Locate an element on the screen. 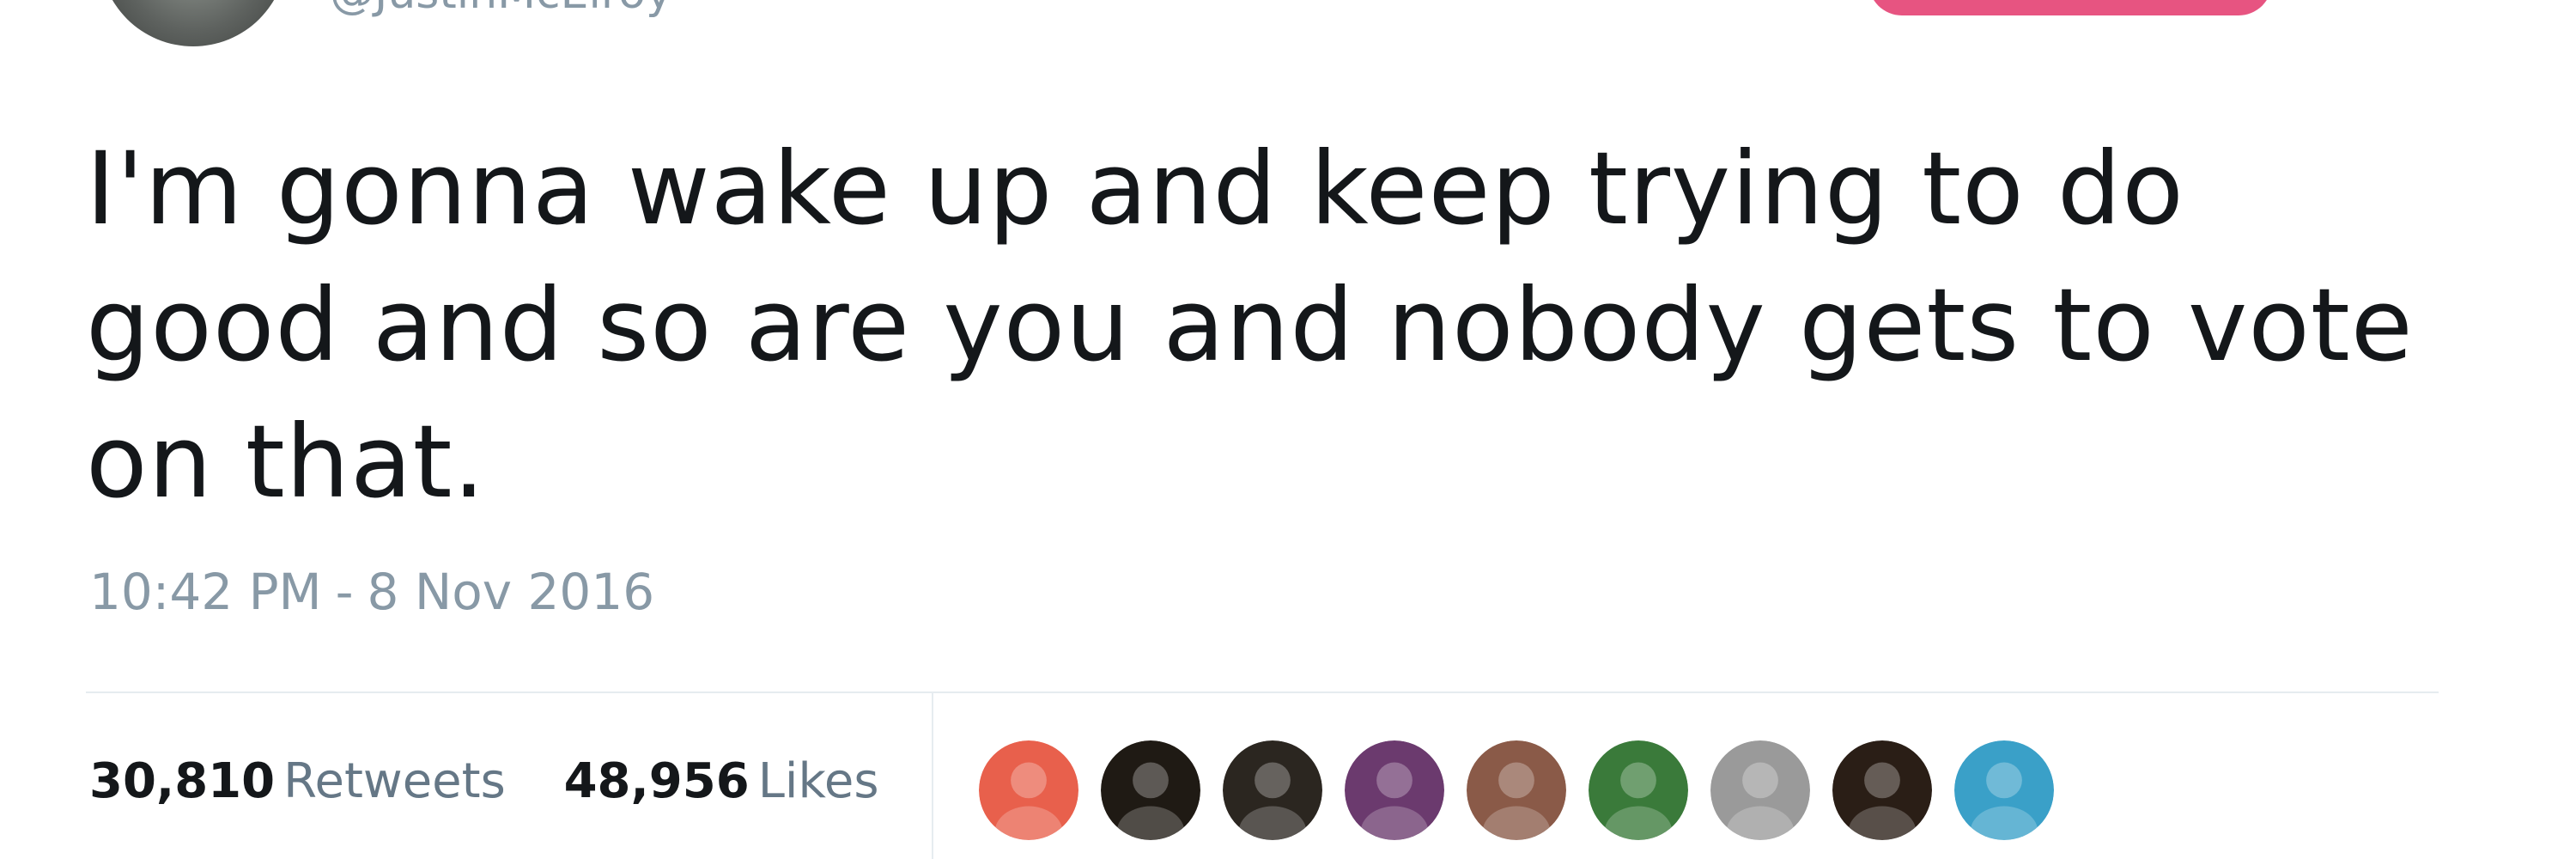 The image size is (2576, 859). author-avatar is located at coordinates (193, 23).